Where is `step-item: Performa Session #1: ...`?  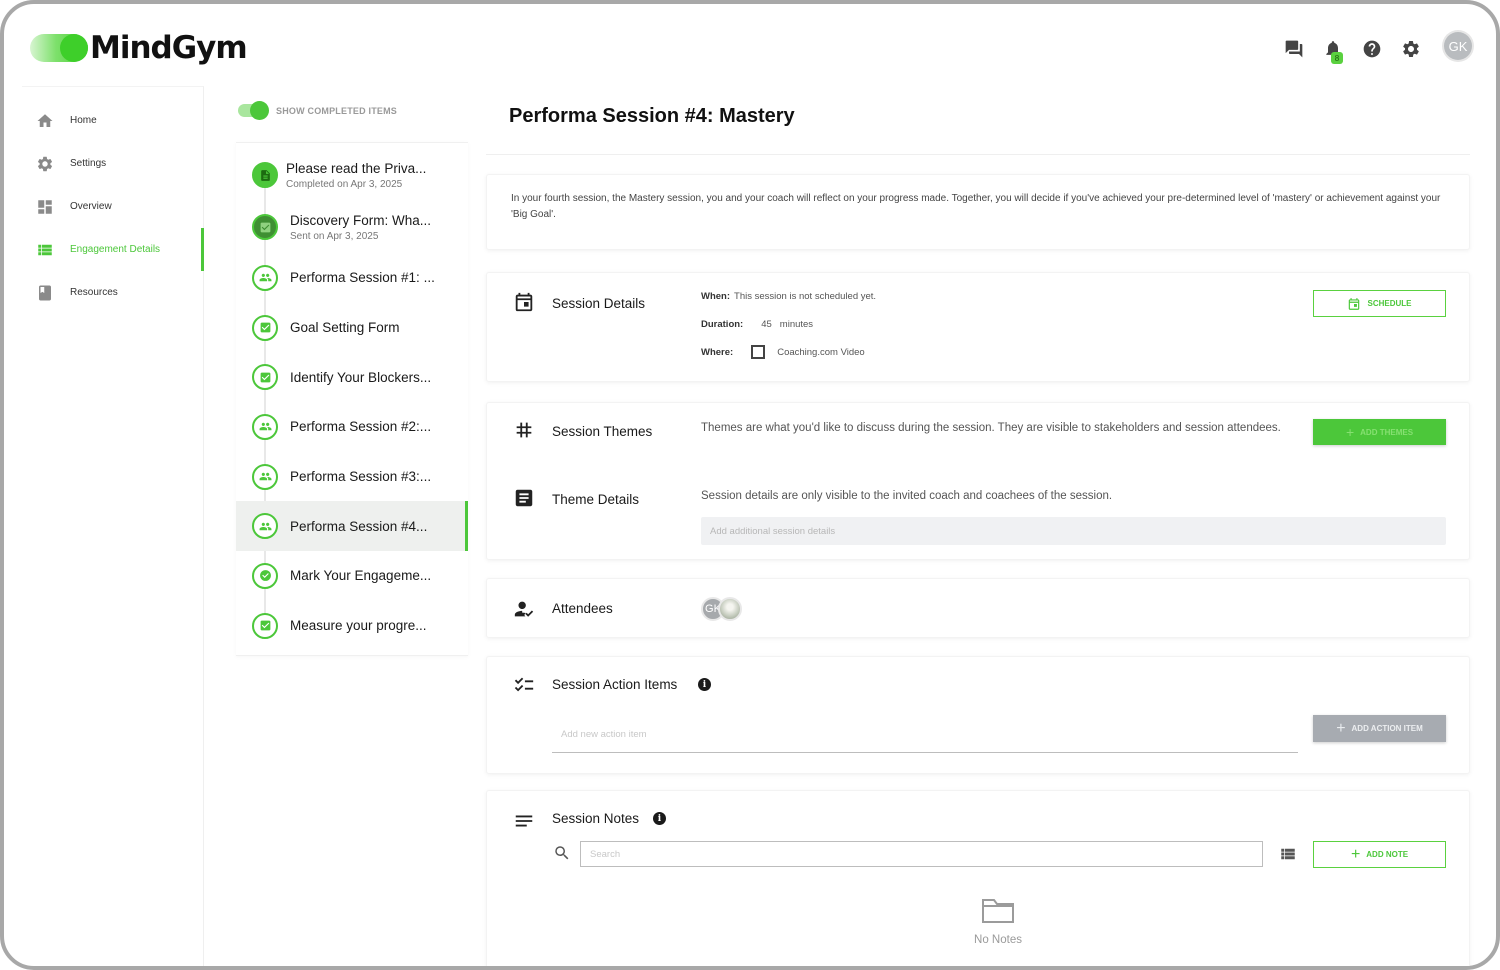 step-item: Performa Session #1: ... is located at coordinates (352, 278).